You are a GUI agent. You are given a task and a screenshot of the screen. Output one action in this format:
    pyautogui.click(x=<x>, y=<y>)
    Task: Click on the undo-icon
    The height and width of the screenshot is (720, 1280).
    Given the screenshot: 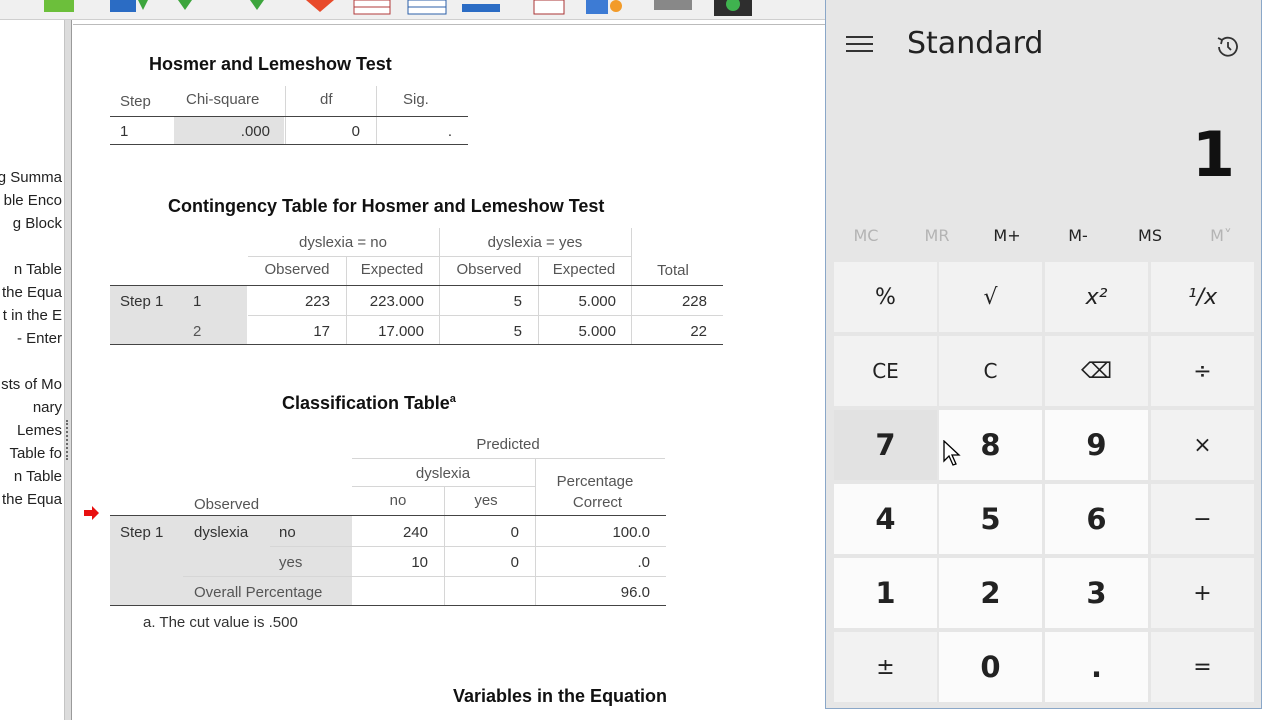 What is the action you would take?
    pyautogui.click(x=186, y=8)
    